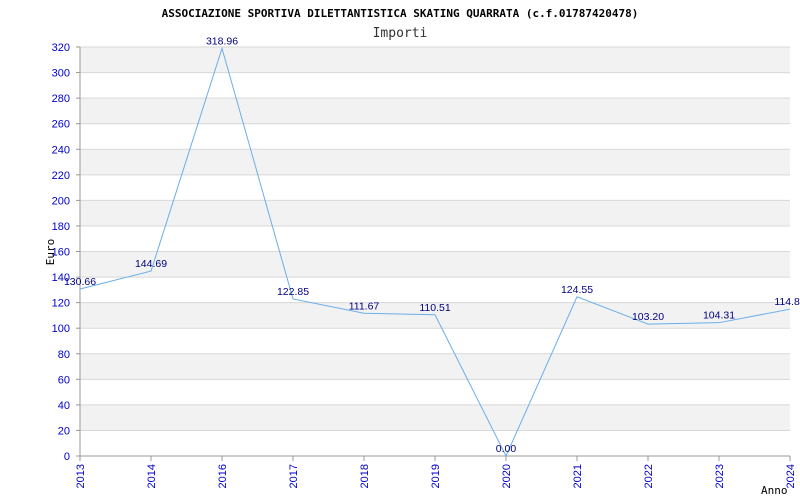  Describe the element at coordinates (61, 304) in the screenshot. I see `y-tick-label: 120` at that location.